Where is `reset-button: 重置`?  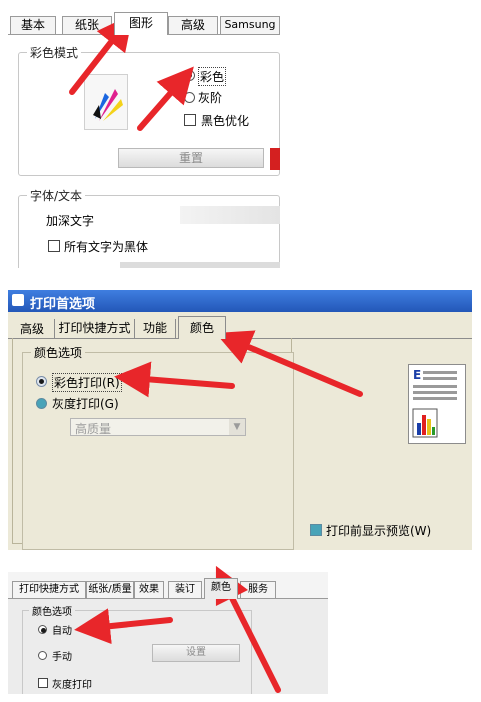 reset-button: 重置 is located at coordinates (191, 158).